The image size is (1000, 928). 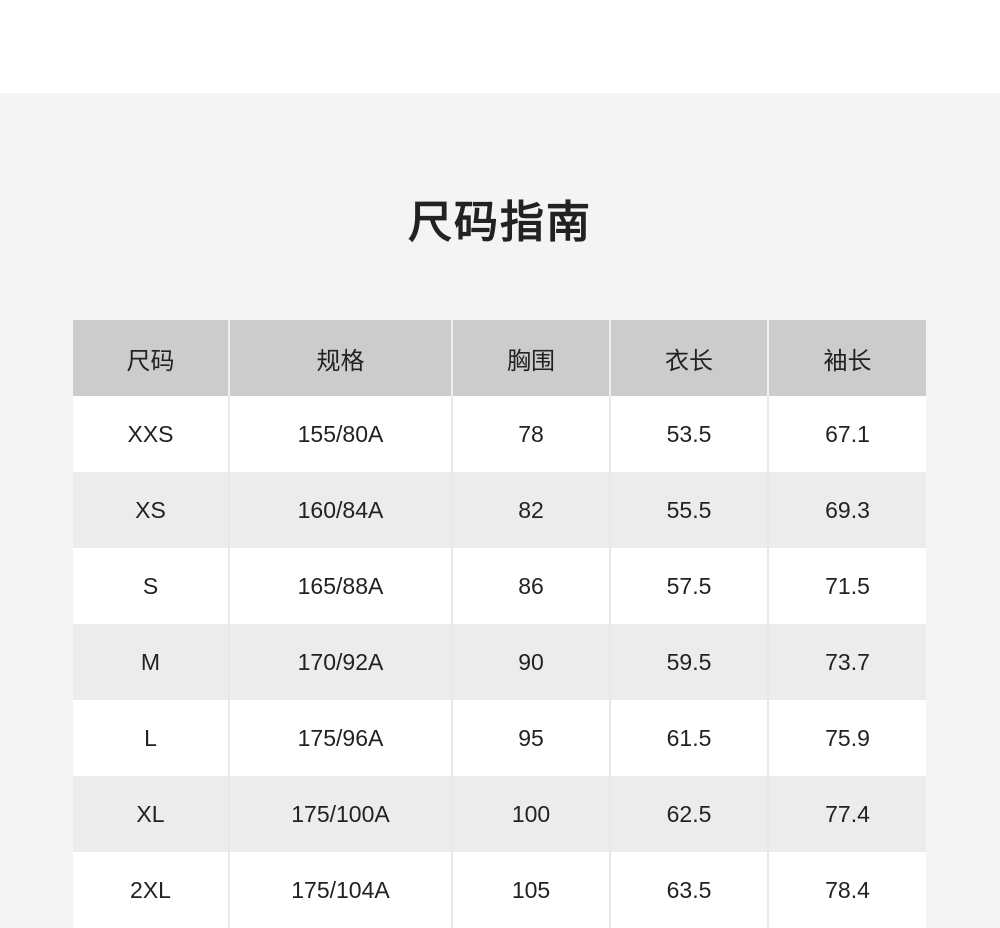 I want to click on cell-chest: 90, so click(x=531, y=662).